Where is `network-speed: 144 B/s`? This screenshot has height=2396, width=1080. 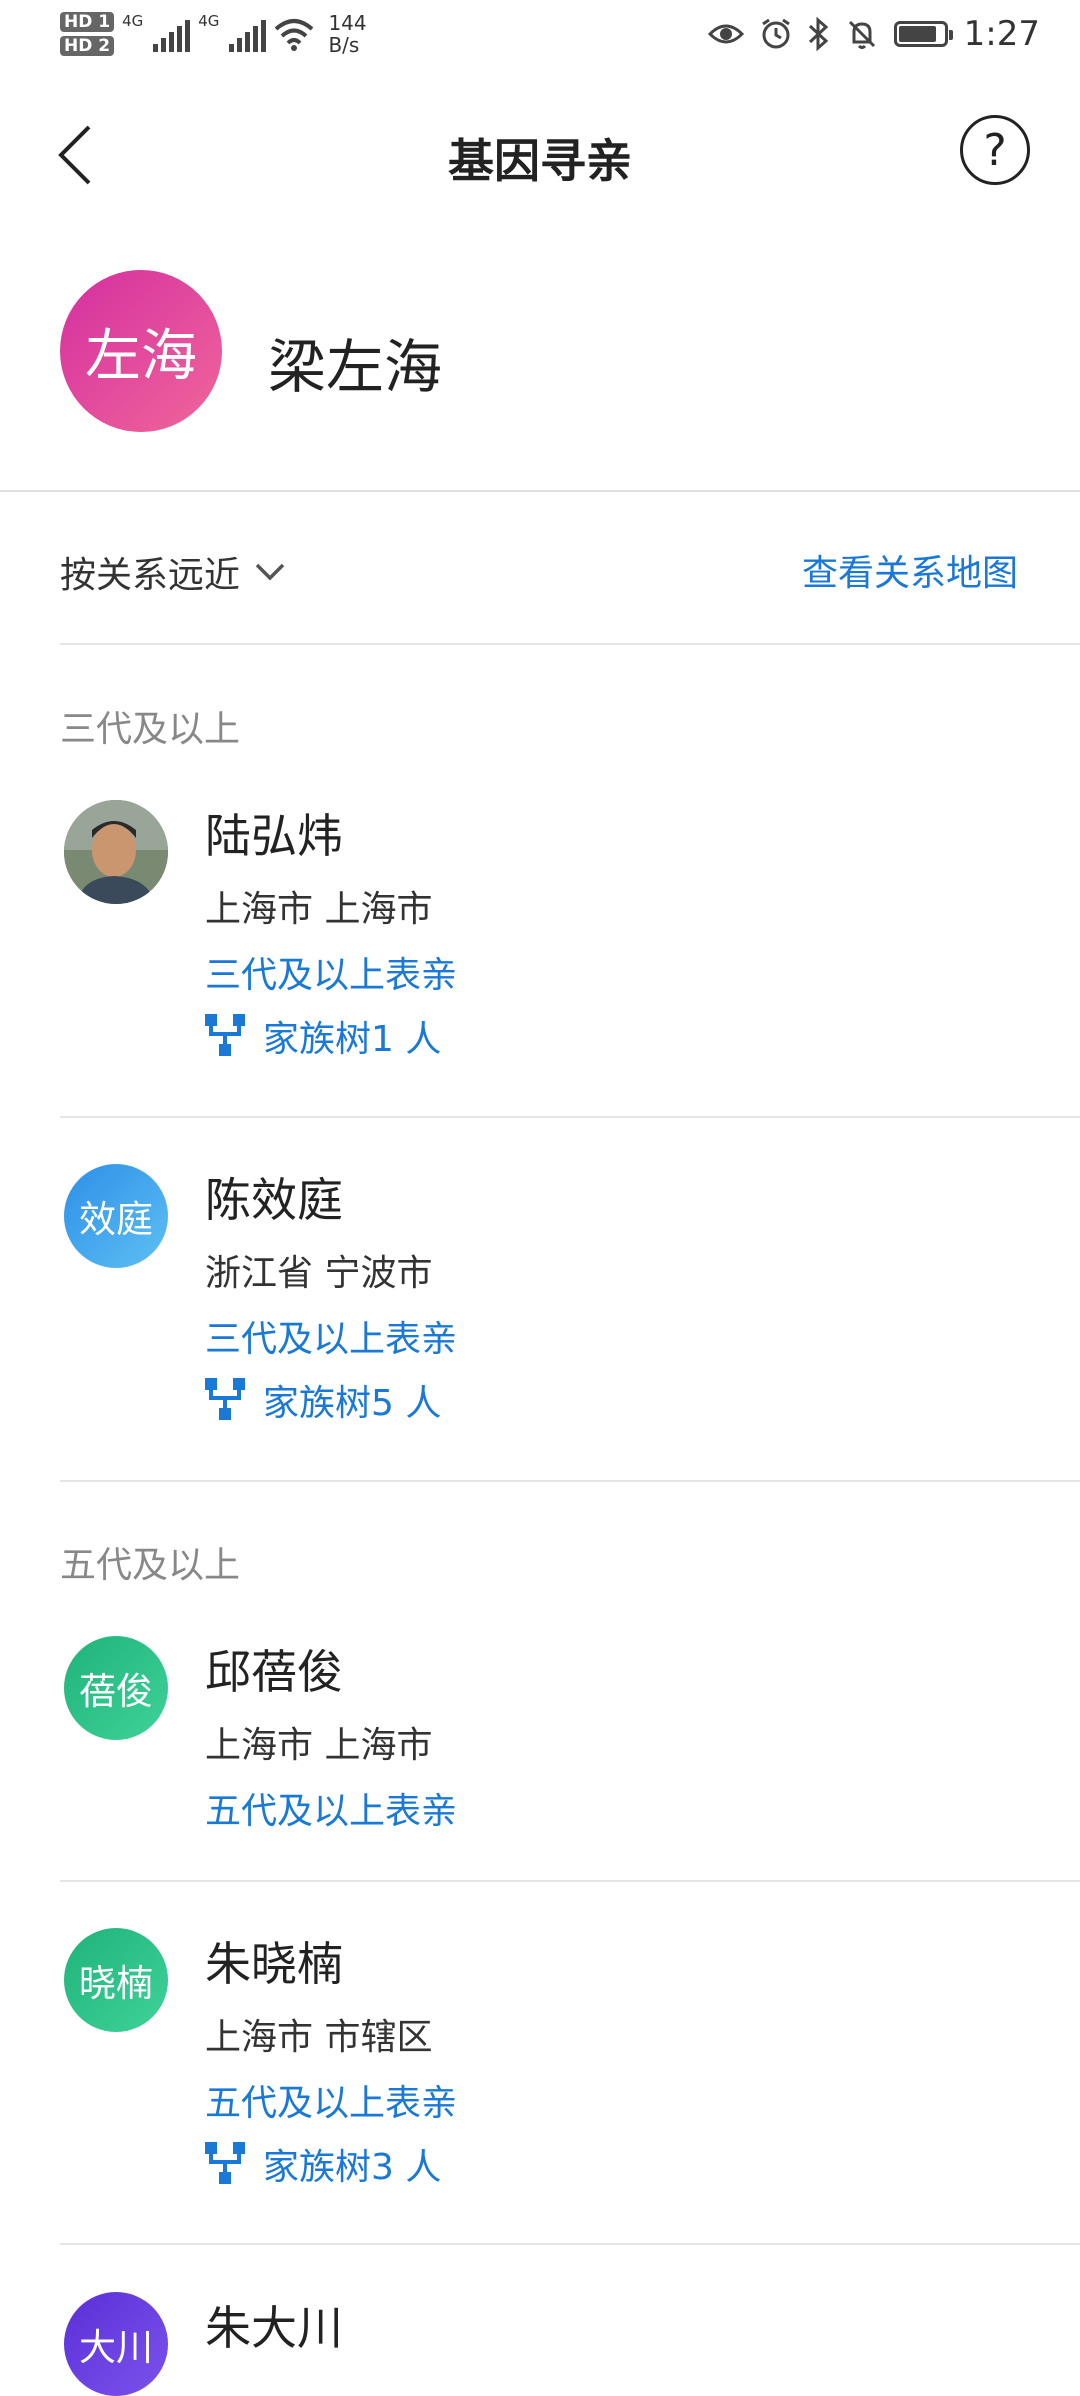 network-speed: 144 B/s is located at coordinates (347, 34).